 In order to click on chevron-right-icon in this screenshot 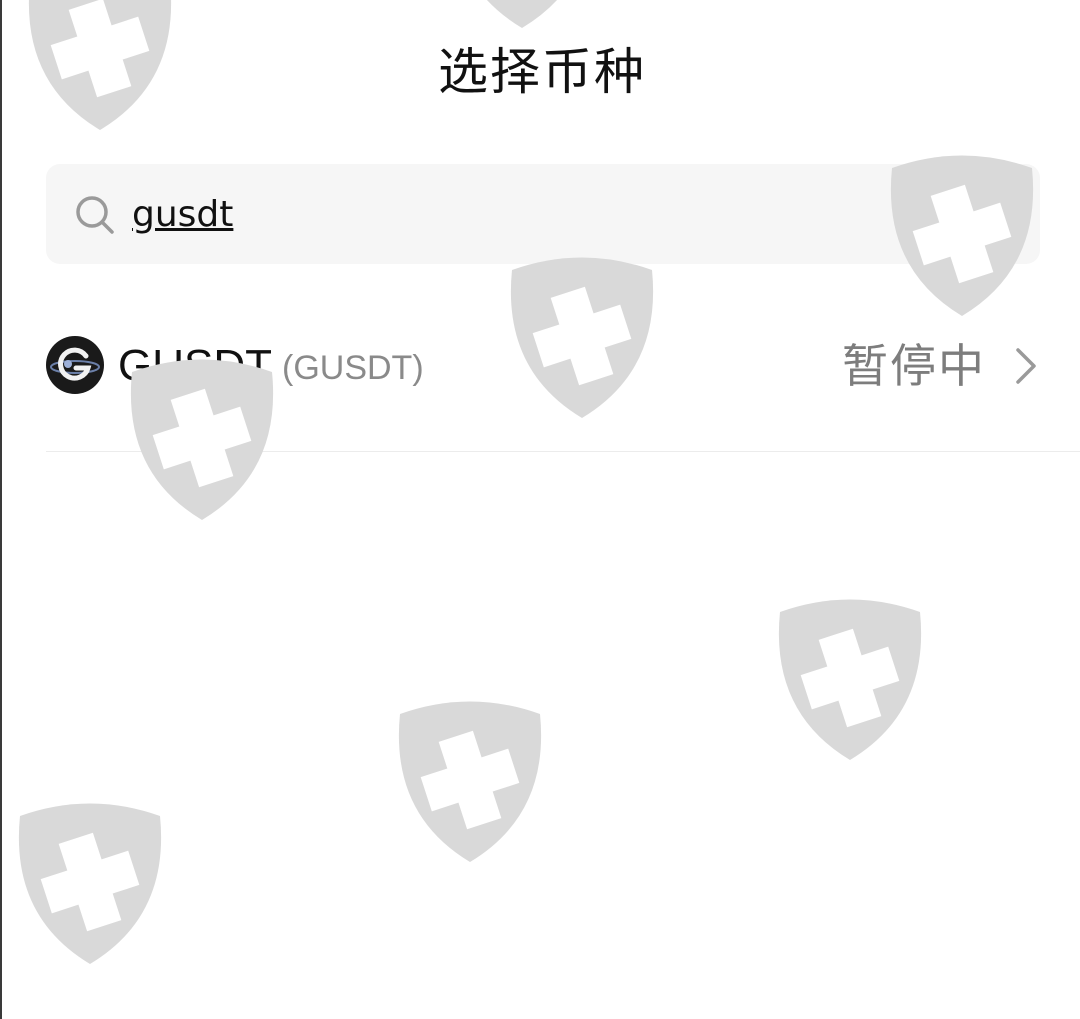, I will do `click(1026, 366)`.